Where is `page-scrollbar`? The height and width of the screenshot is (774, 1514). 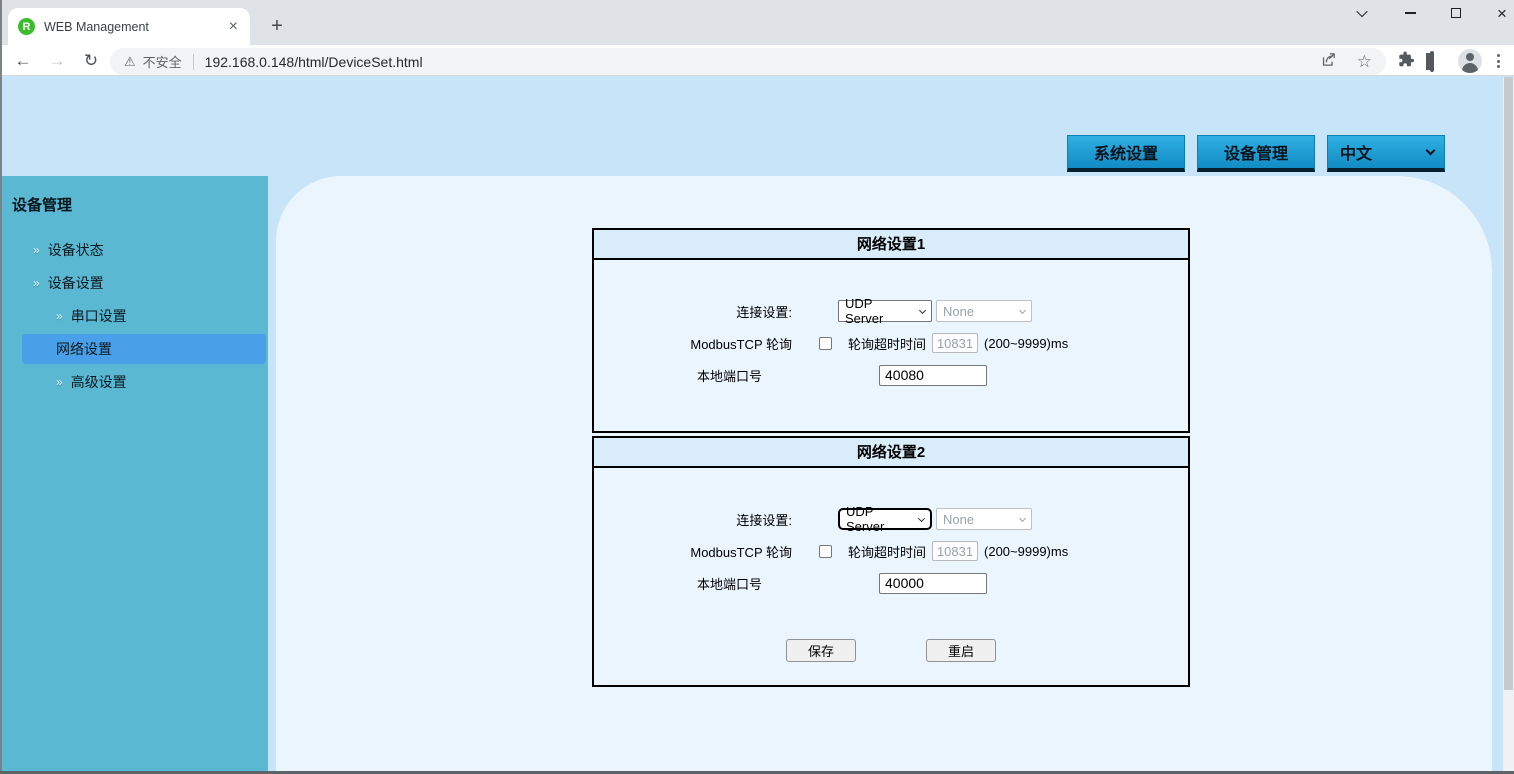 page-scrollbar is located at coordinates (1508, 425).